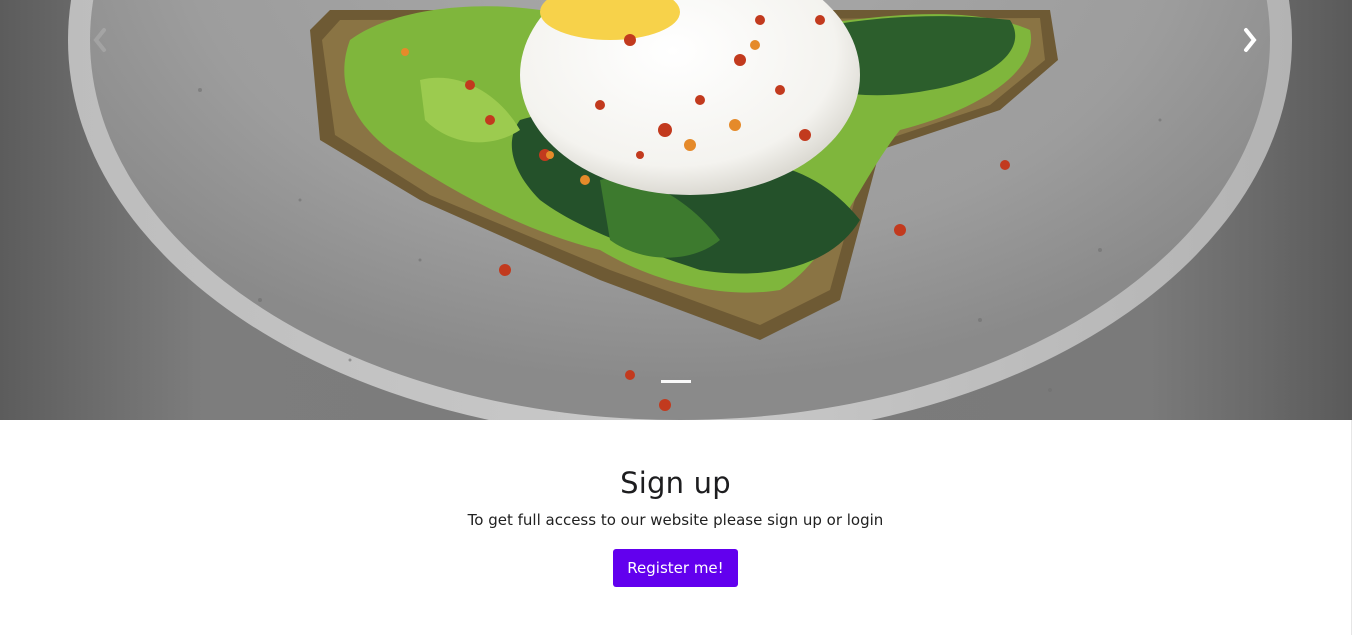  Describe the element at coordinates (1252, 210) in the screenshot. I see `carousel-next-button` at that location.